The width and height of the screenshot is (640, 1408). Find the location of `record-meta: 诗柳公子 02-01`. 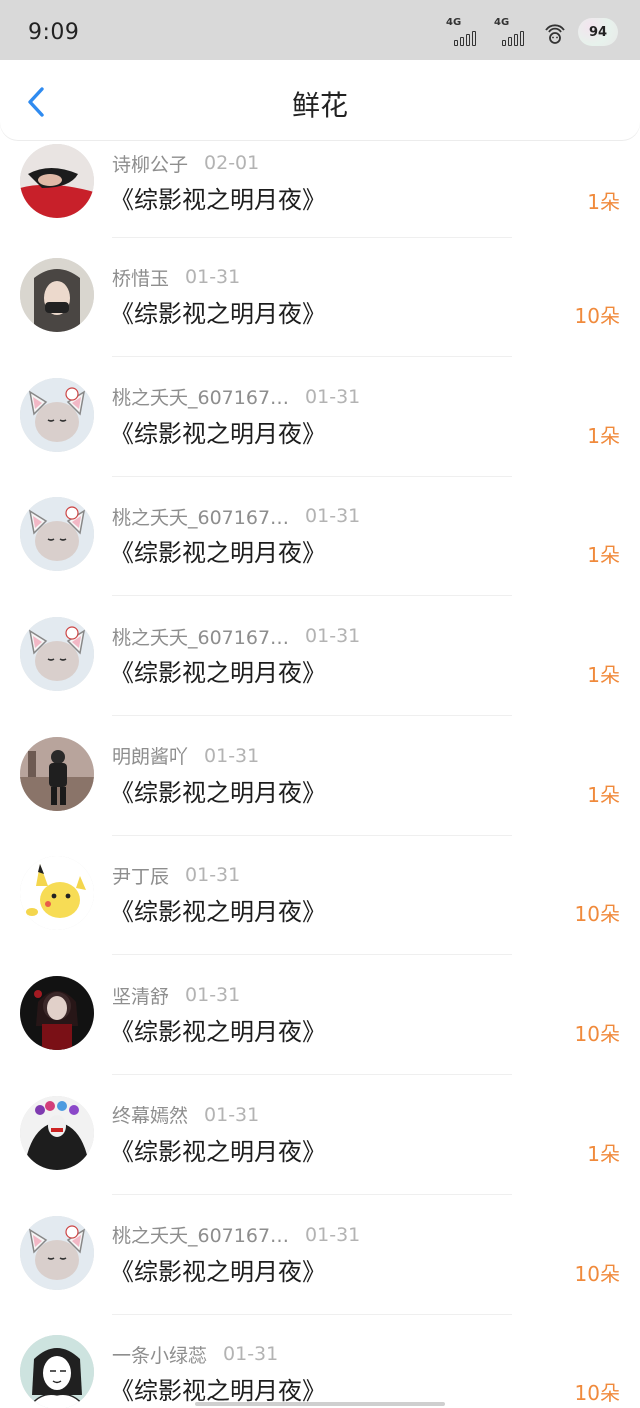

record-meta: 诗柳公子 02-01 is located at coordinates (185, 163).